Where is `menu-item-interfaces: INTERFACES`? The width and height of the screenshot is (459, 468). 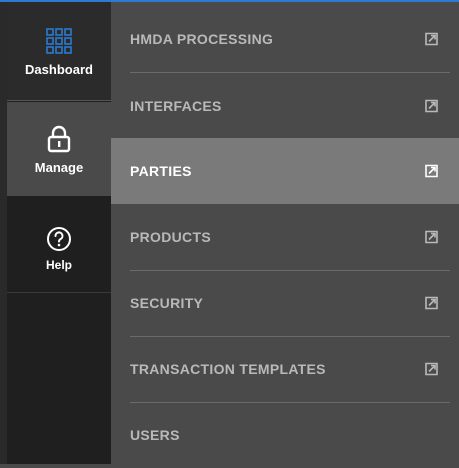
menu-item-interfaces: INTERFACES is located at coordinates (285, 106).